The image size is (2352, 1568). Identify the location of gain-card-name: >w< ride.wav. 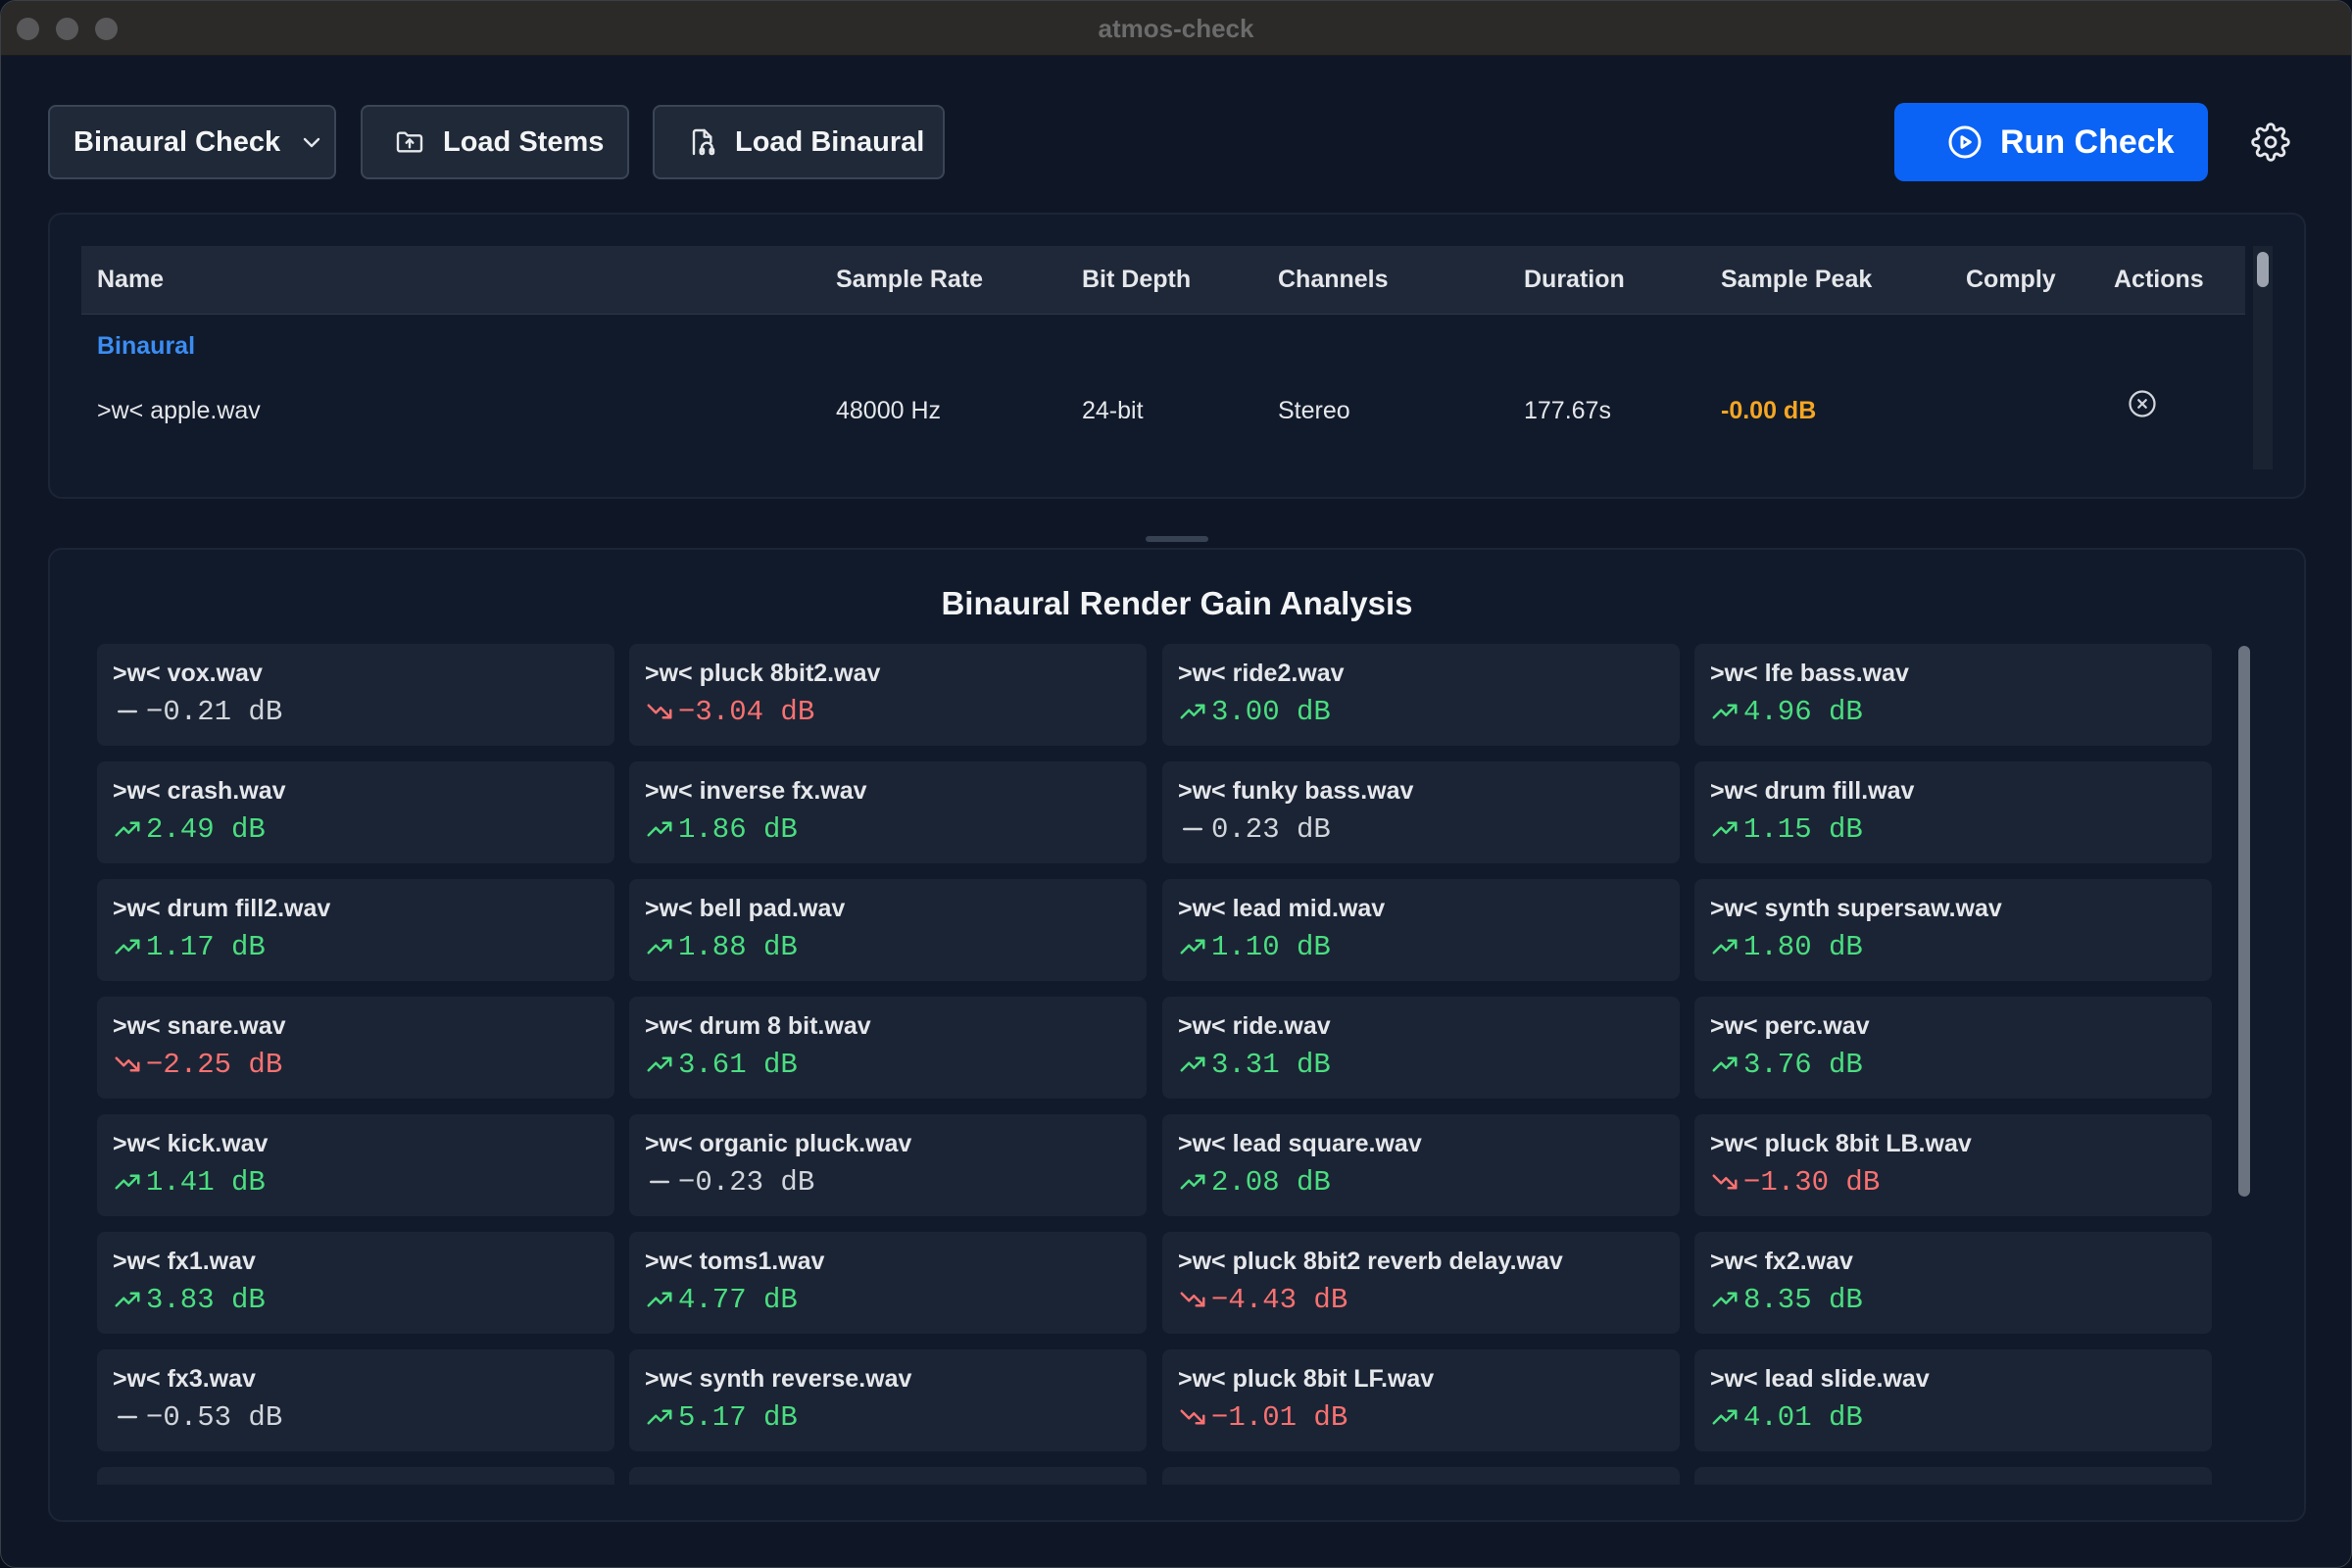
(1254, 1026).